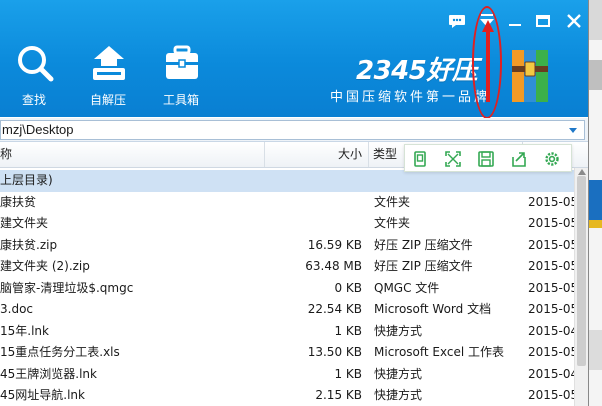  What do you see at coordinates (333, 266) in the screenshot?
I see `file-size: 63.48 MB` at bounding box center [333, 266].